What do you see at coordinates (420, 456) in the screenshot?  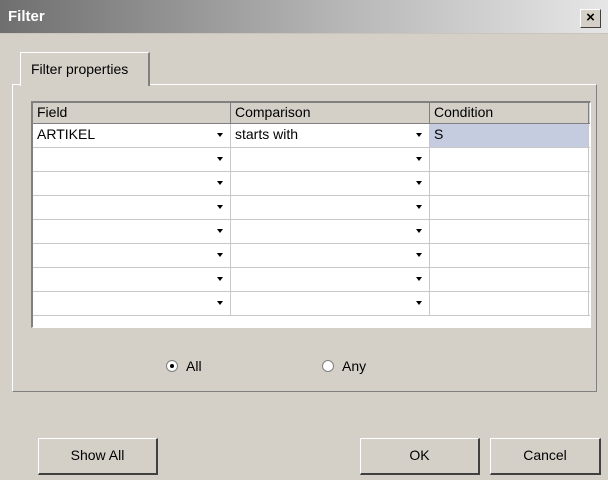 I see `ok-button: OK` at bounding box center [420, 456].